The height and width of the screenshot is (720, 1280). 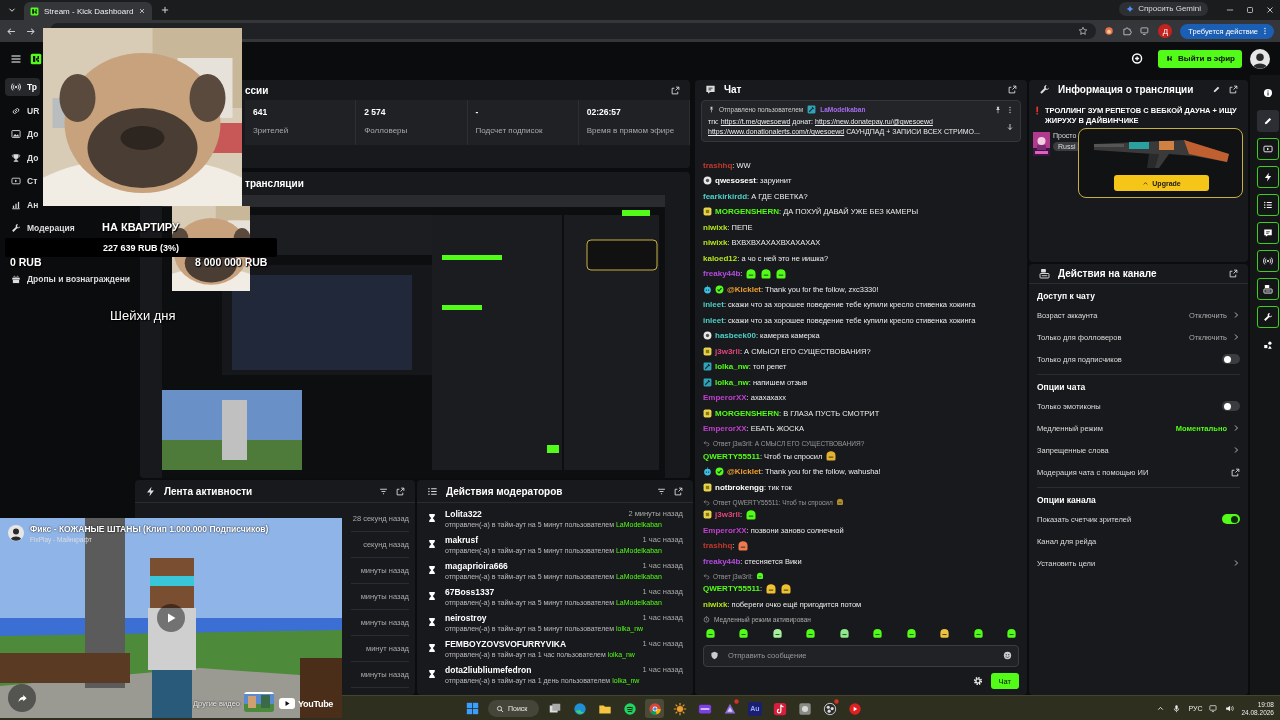 What do you see at coordinates (472, 708) in the screenshot?
I see `start-icon` at bounding box center [472, 708].